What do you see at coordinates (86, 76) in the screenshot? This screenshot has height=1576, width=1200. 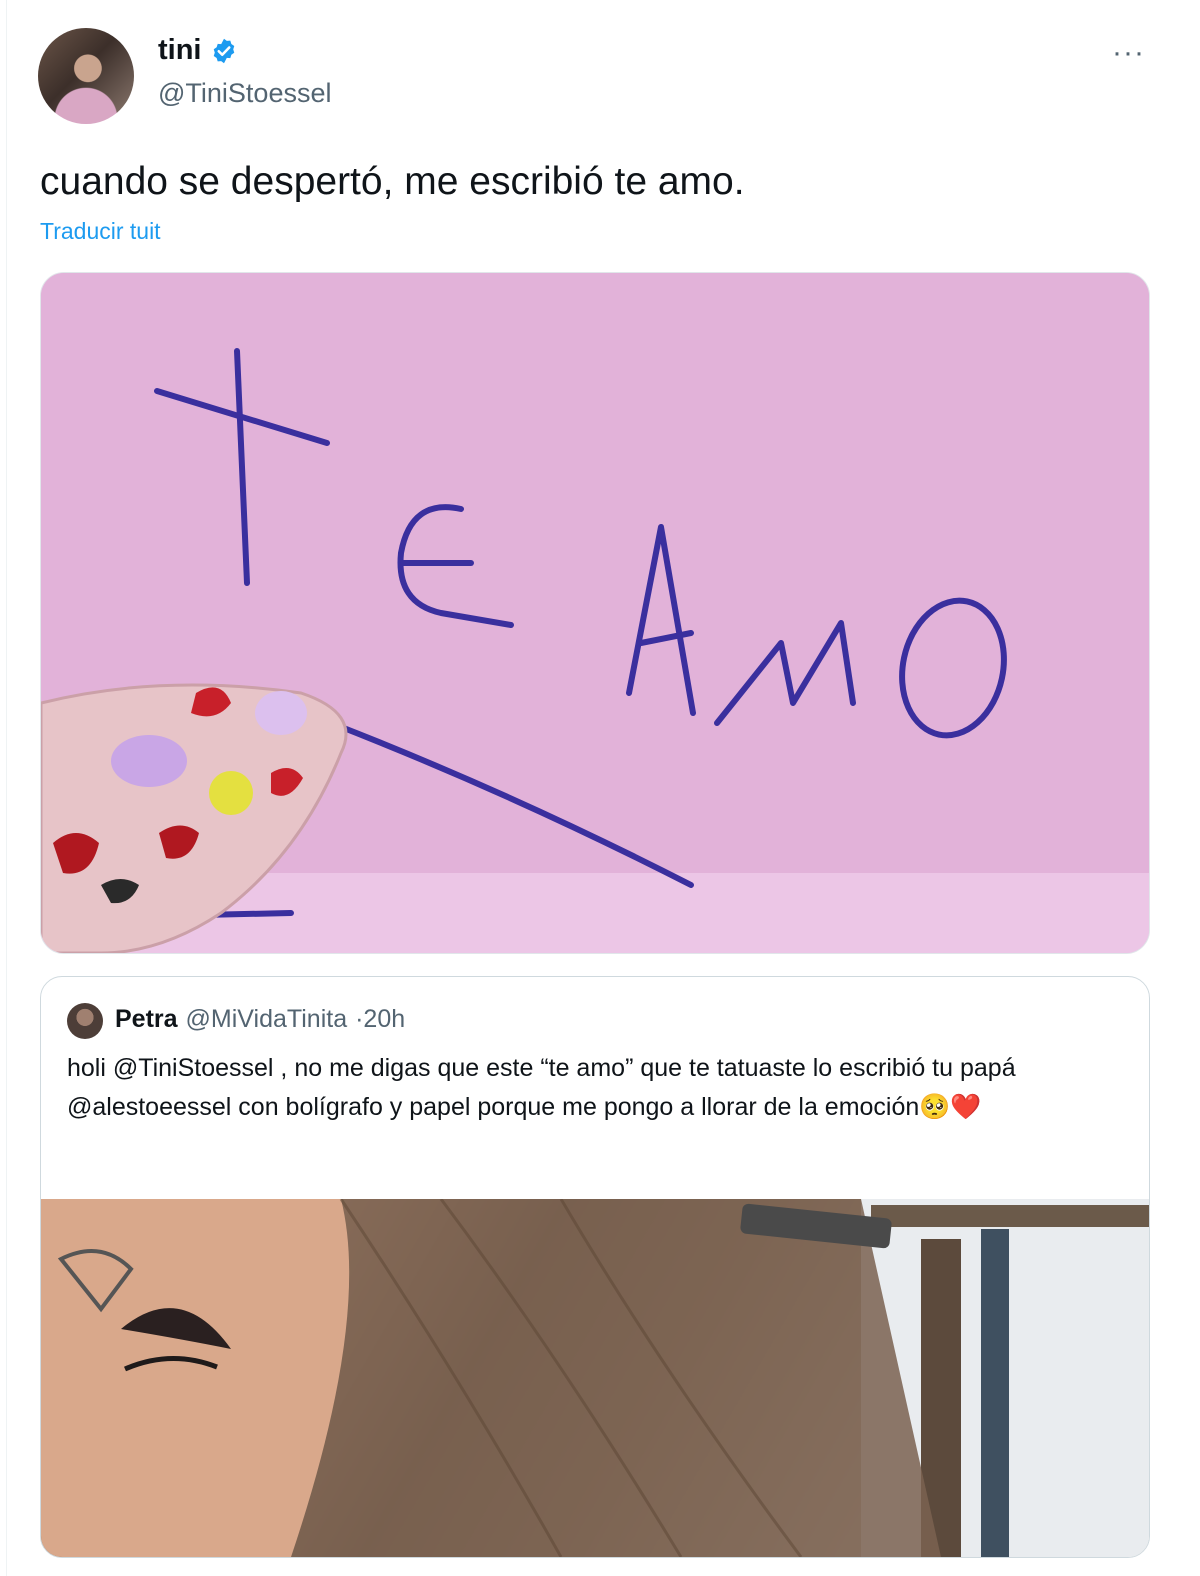 I see `author-avatar` at bounding box center [86, 76].